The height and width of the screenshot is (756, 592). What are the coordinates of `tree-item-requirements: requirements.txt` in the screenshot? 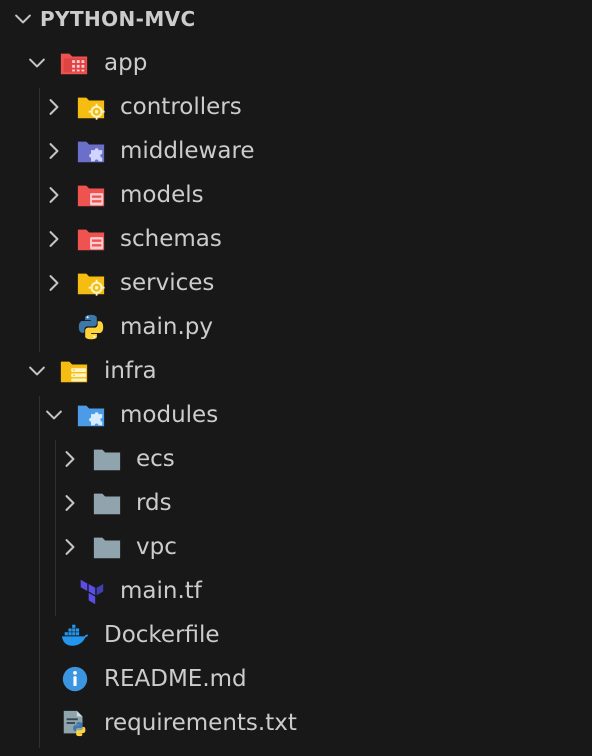 It's located at (296, 723).